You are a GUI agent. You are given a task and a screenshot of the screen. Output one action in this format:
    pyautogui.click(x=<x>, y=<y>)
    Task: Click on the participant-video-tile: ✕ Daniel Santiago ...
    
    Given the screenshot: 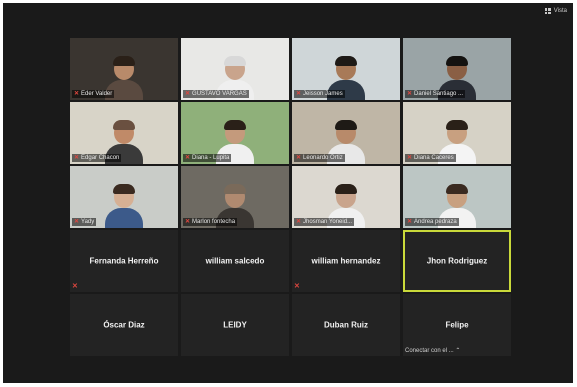 What is the action you would take?
    pyautogui.click(x=457, y=69)
    